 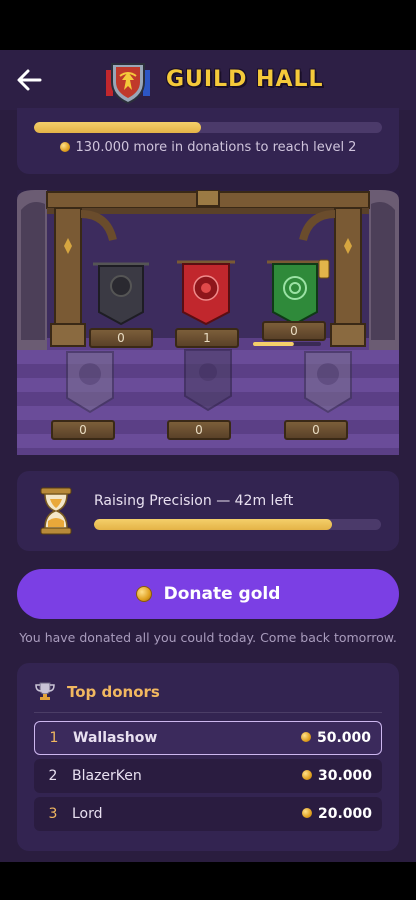 What do you see at coordinates (53, 776) in the screenshot?
I see `donor-rank: 2` at bounding box center [53, 776].